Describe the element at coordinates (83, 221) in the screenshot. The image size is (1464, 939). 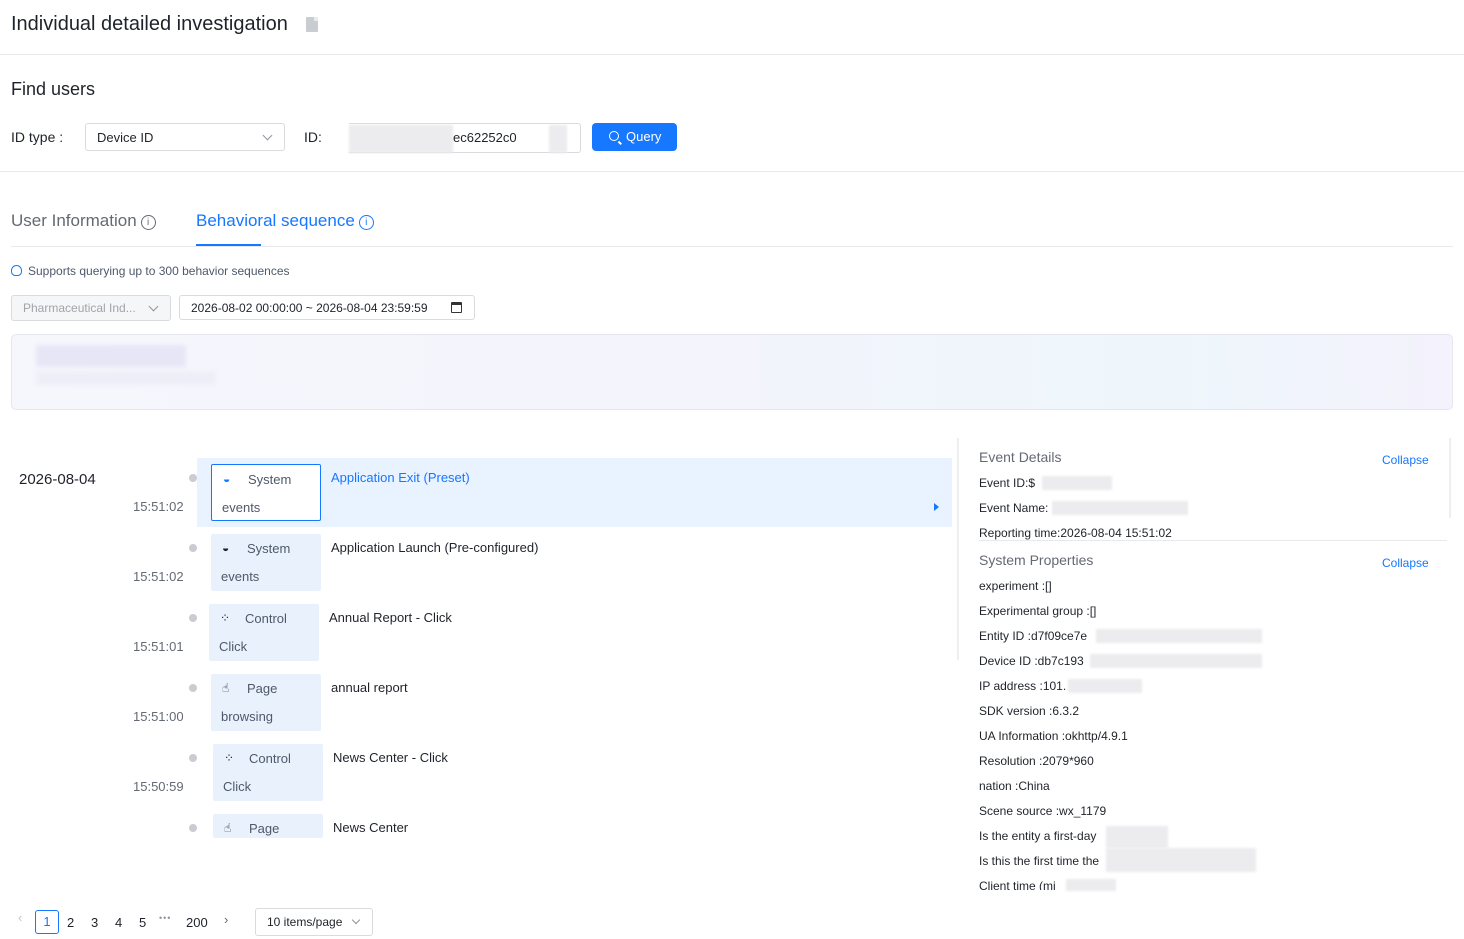
I see `tab-user-information: User Information i` at that location.